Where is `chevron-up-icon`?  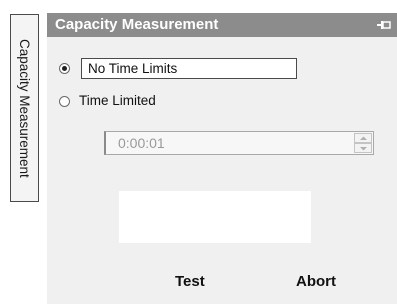 chevron-up-icon is located at coordinates (363, 138).